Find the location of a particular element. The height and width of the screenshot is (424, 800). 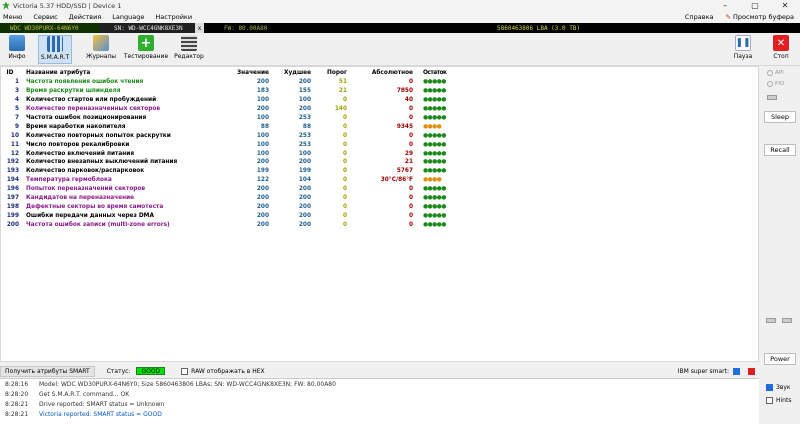

pio-radio: PIO is located at coordinates (775, 84).